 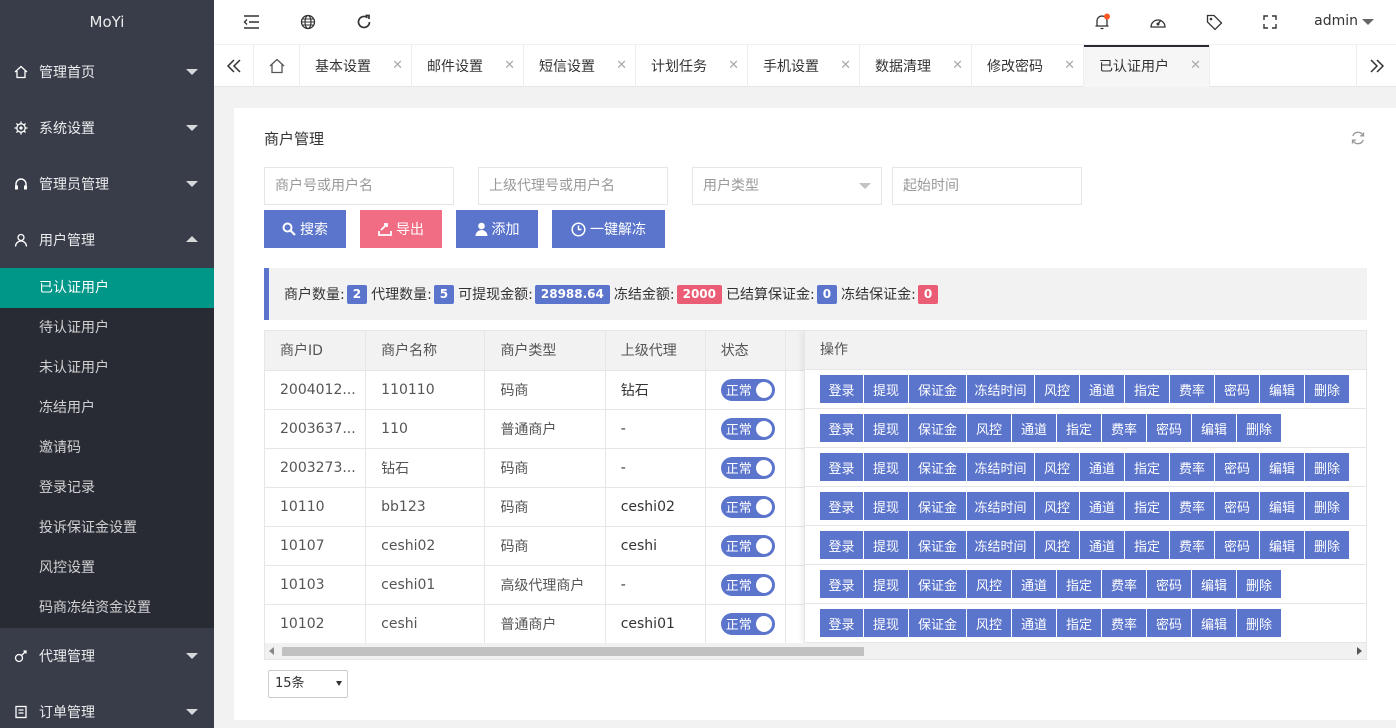 I want to click on sidebar-item-risk-control: 风控设置, so click(x=107, y=568).